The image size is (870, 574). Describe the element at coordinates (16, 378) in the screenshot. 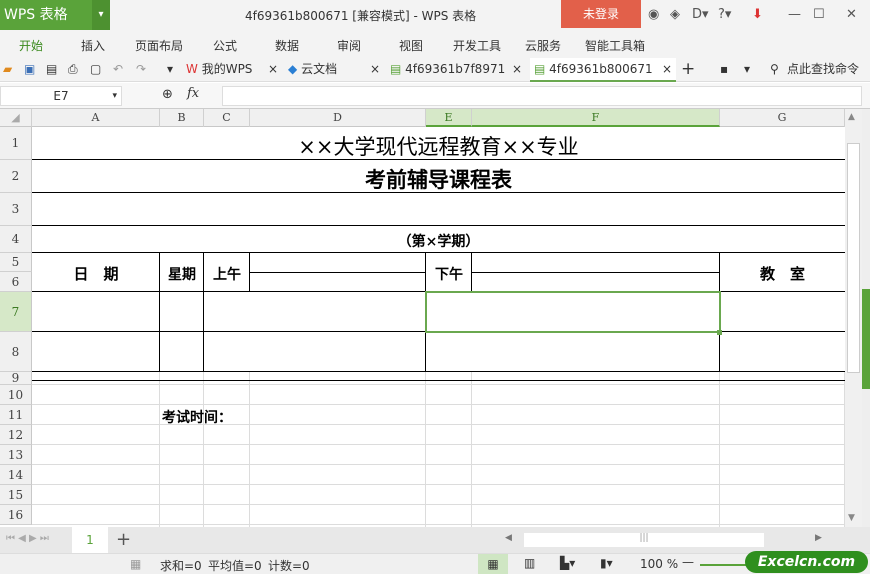

I see `row-header-9: 9` at that location.